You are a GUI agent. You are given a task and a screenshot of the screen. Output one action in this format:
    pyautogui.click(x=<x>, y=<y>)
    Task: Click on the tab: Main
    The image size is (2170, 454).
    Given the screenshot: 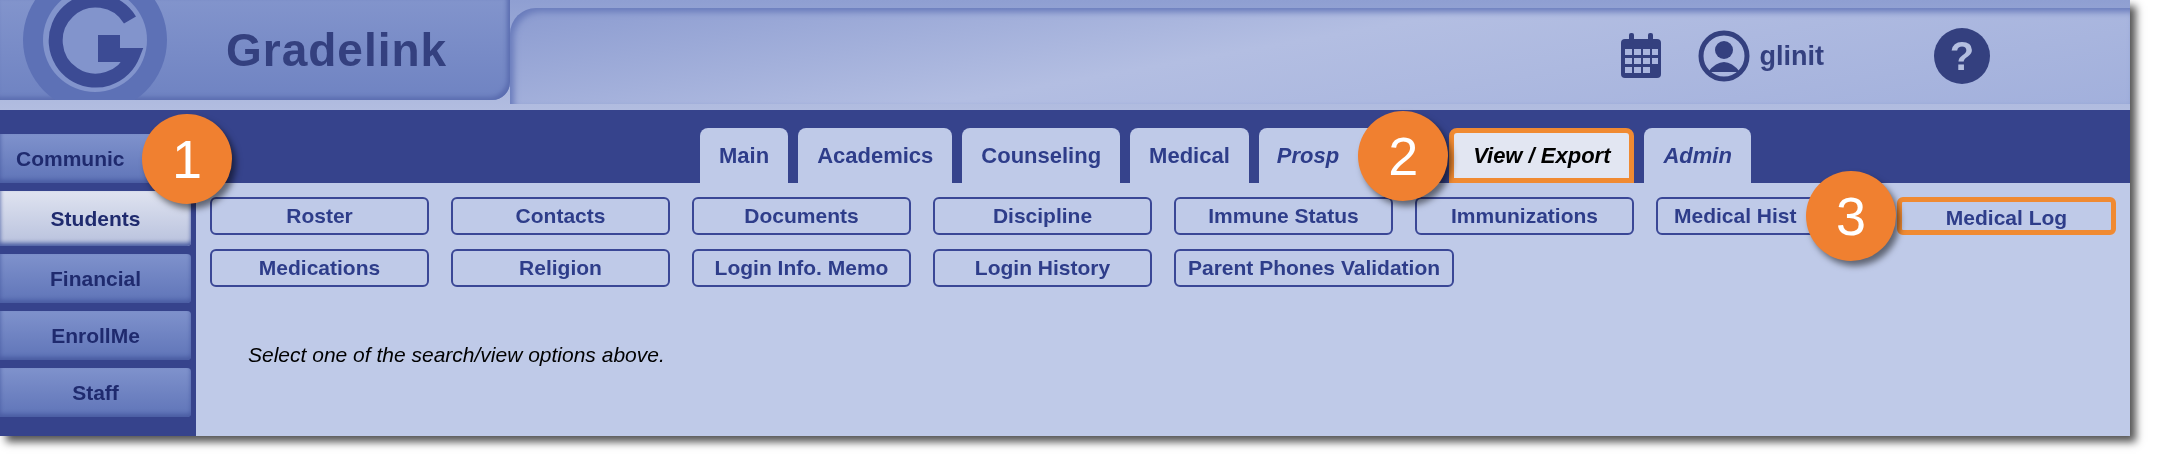 What is the action you would take?
    pyautogui.click(x=744, y=155)
    